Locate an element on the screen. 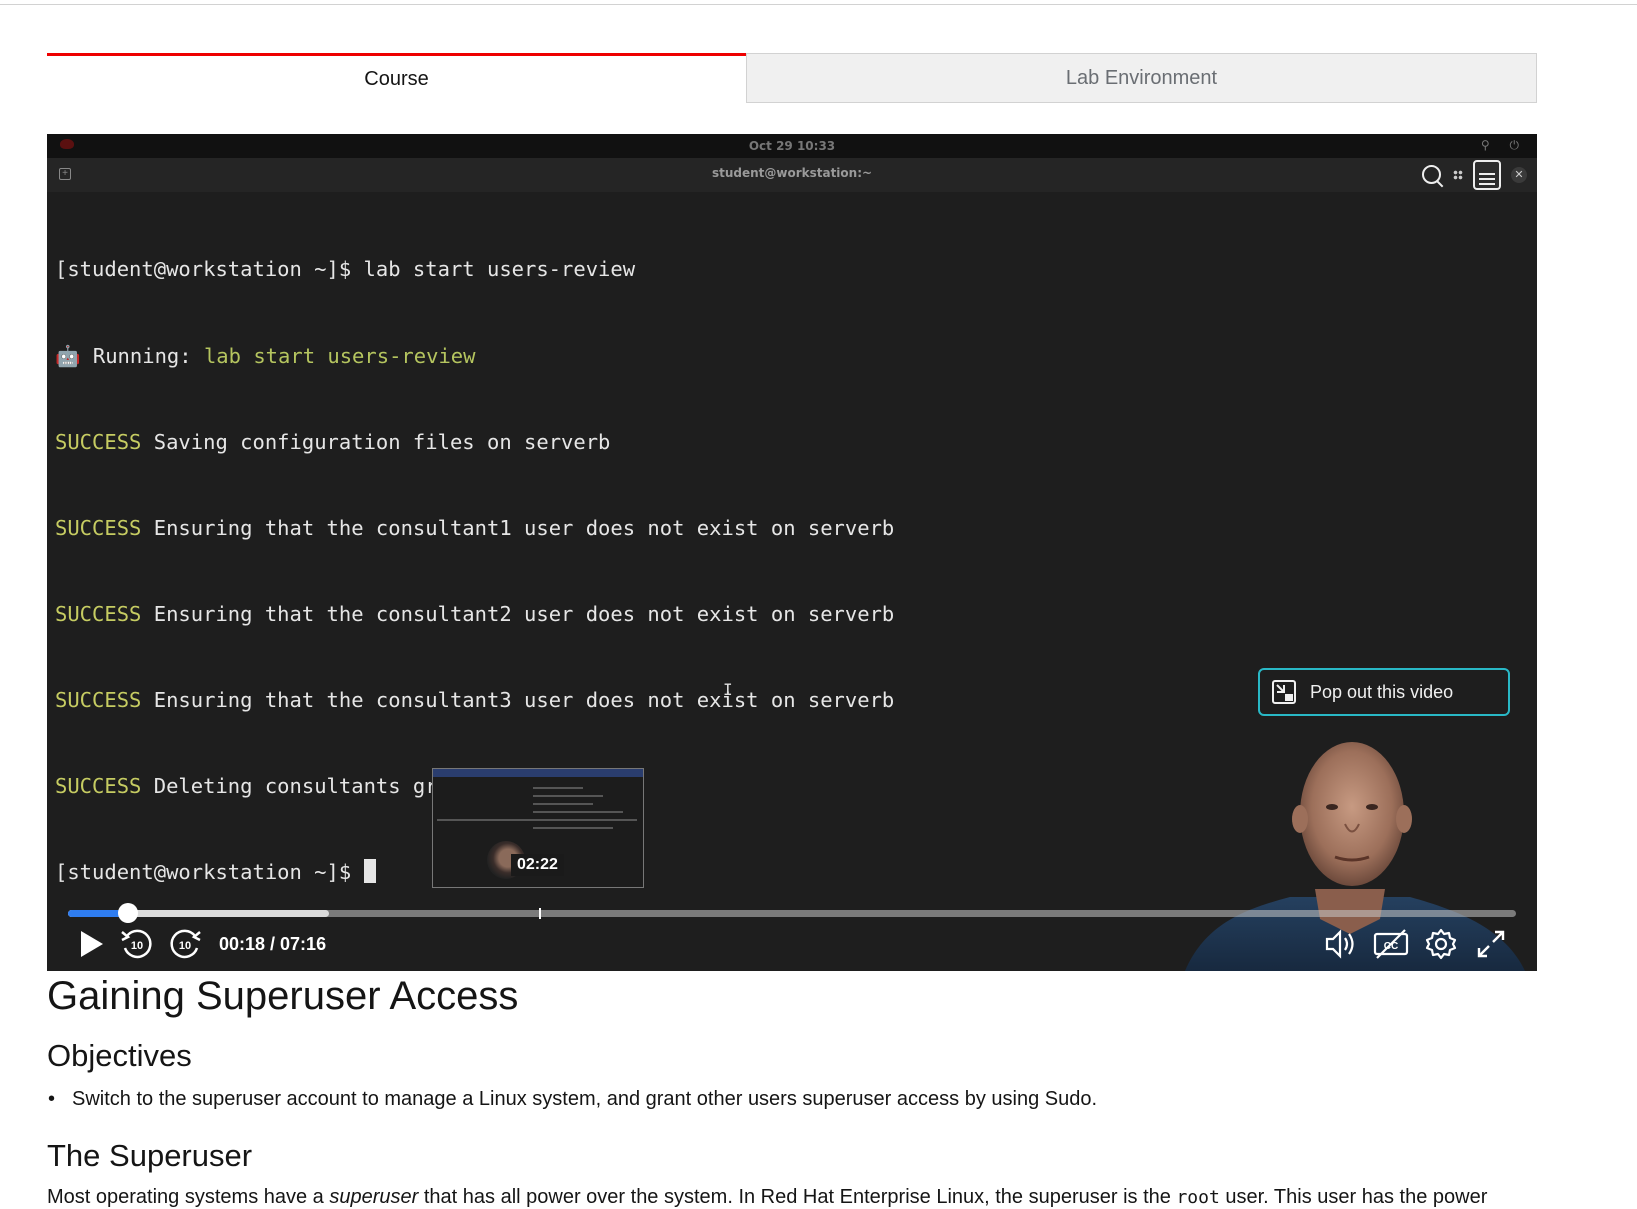 This screenshot has height=1209, width=1637. progress-handle is located at coordinates (127, 913).